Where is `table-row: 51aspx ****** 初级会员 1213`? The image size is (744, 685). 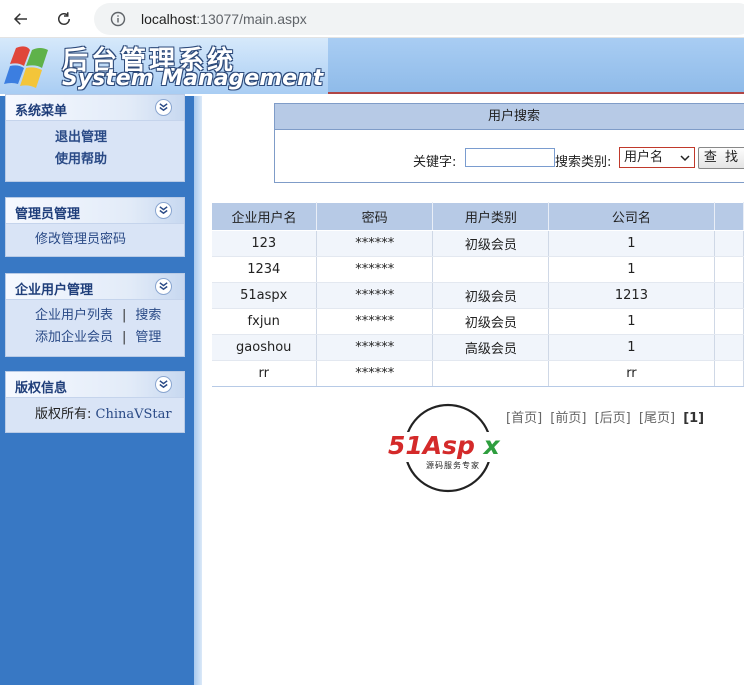
table-row: 51aspx ****** 初级会员 1213 is located at coordinates (477, 295).